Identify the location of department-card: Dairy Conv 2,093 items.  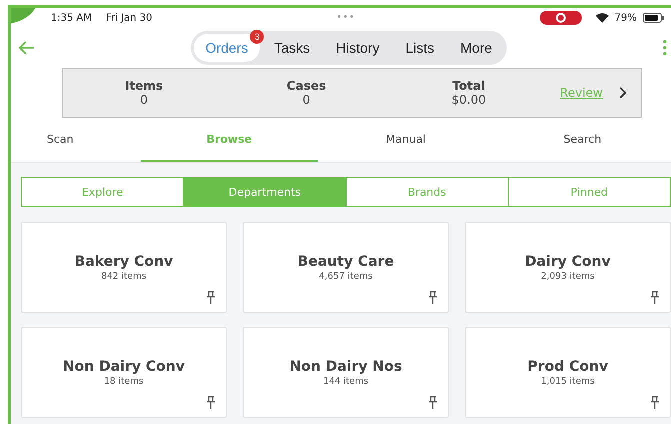
(568, 267).